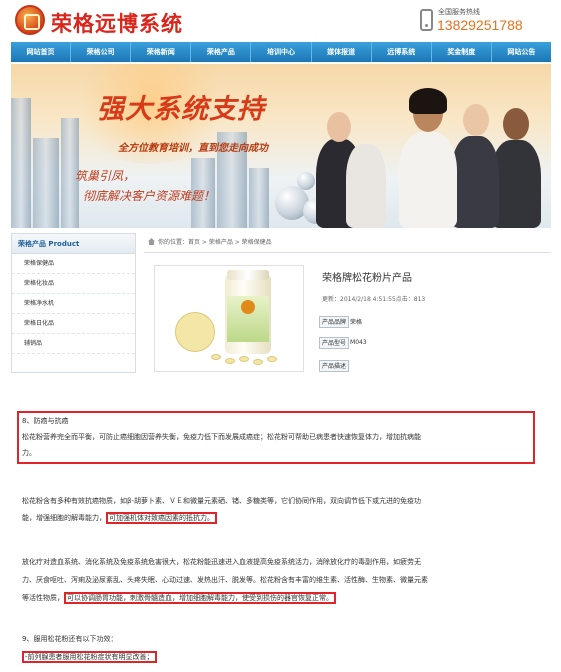 This screenshot has height=672, width=561. What do you see at coordinates (402, 52) in the screenshot?
I see `nav-system: 远博系统` at bounding box center [402, 52].